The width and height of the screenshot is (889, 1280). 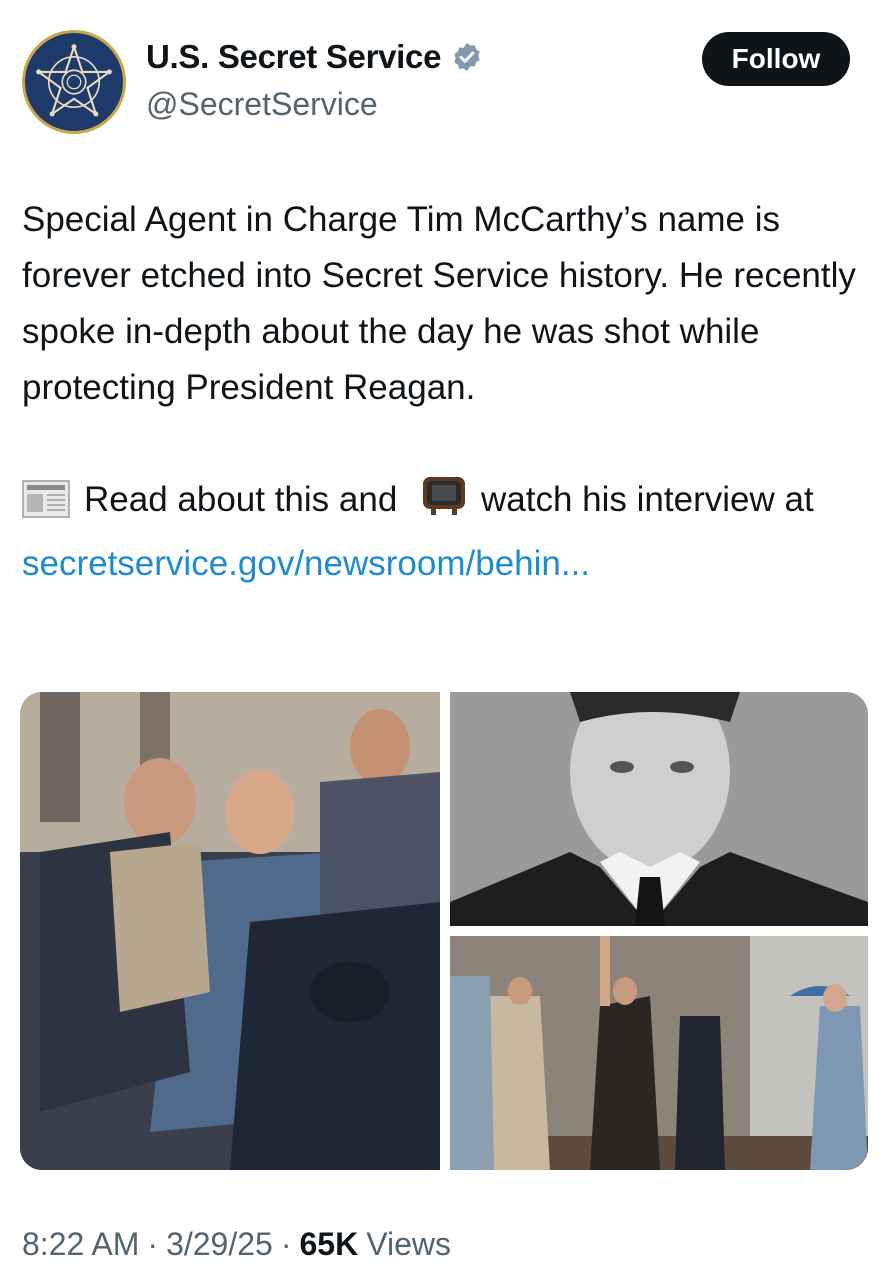 What do you see at coordinates (80, 1244) in the screenshot?
I see `tweet-time: 8:22 AM` at bounding box center [80, 1244].